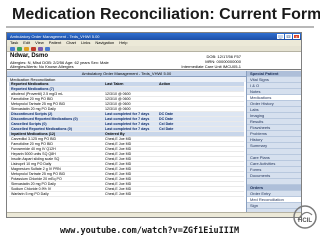 The image size is (320, 240). Describe the element at coordinates (40, 49) in the screenshot. I see `calendar-icon` at that location.